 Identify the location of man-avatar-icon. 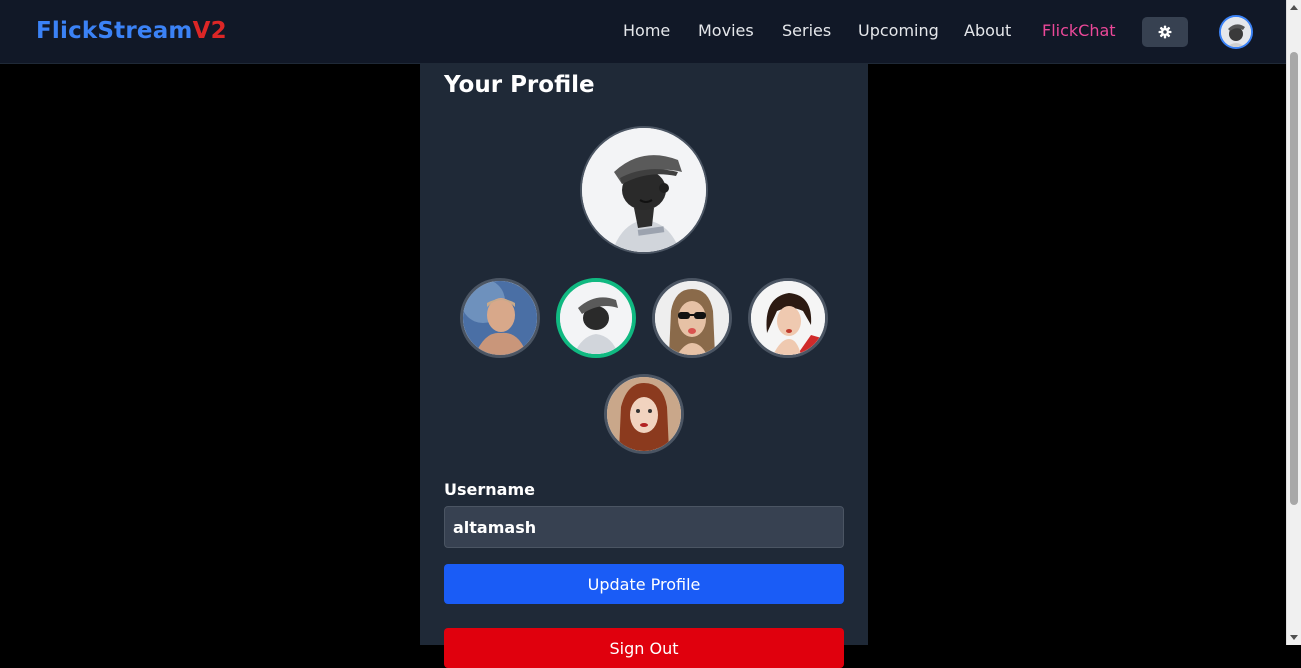
(500, 318).